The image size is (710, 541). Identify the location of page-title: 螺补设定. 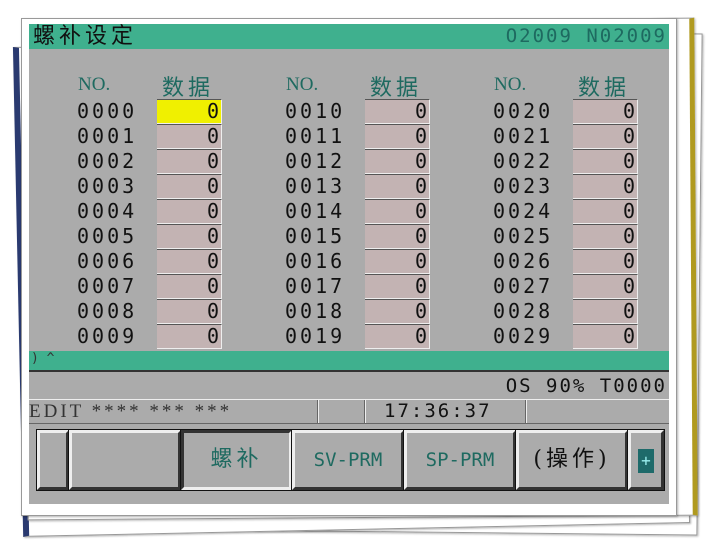
(85, 36).